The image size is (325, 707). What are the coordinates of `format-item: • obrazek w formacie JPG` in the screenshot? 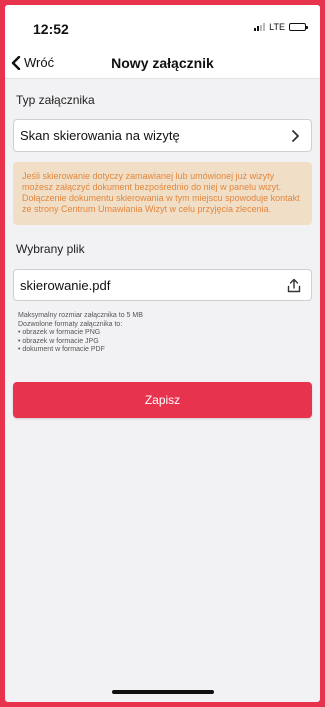 It's located at (58, 341).